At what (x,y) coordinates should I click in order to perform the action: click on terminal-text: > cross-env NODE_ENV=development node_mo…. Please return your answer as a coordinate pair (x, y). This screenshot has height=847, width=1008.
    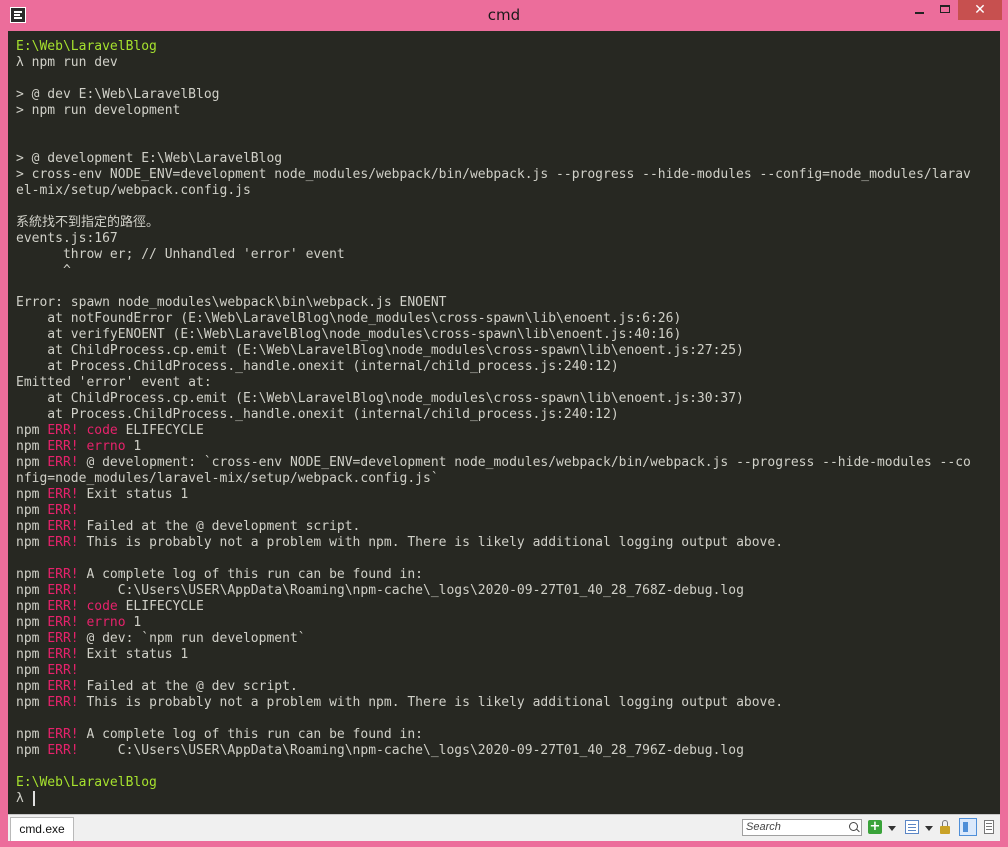
    Looking at the image, I should click on (493, 174).